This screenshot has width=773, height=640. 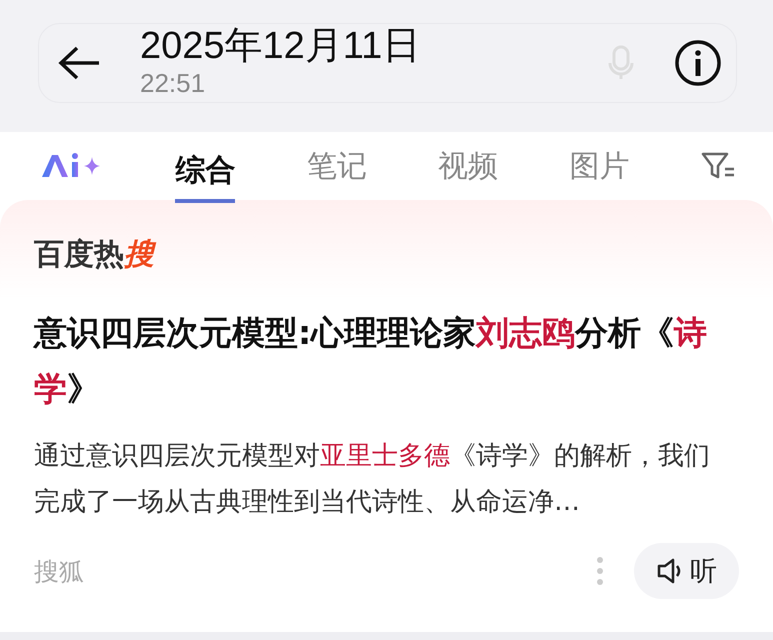 What do you see at coordinates (336, 166) in the screenshot?
I see `tab: 笔记` at bounding box center [336, 166].